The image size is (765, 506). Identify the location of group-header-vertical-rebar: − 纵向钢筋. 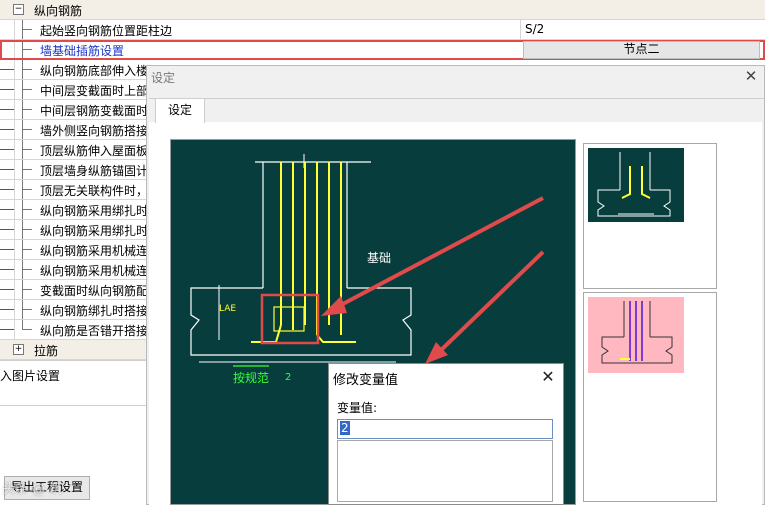
(382, 10).